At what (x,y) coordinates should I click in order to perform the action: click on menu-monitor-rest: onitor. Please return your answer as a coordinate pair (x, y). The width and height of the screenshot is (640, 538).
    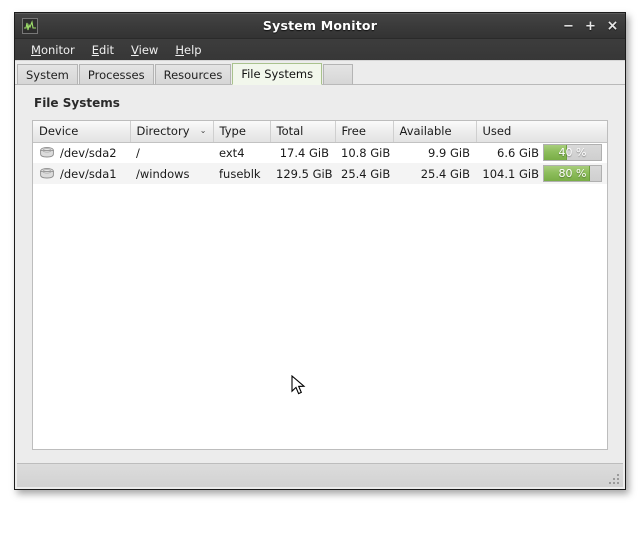
    Looking at the image, I should click on (57, 49).